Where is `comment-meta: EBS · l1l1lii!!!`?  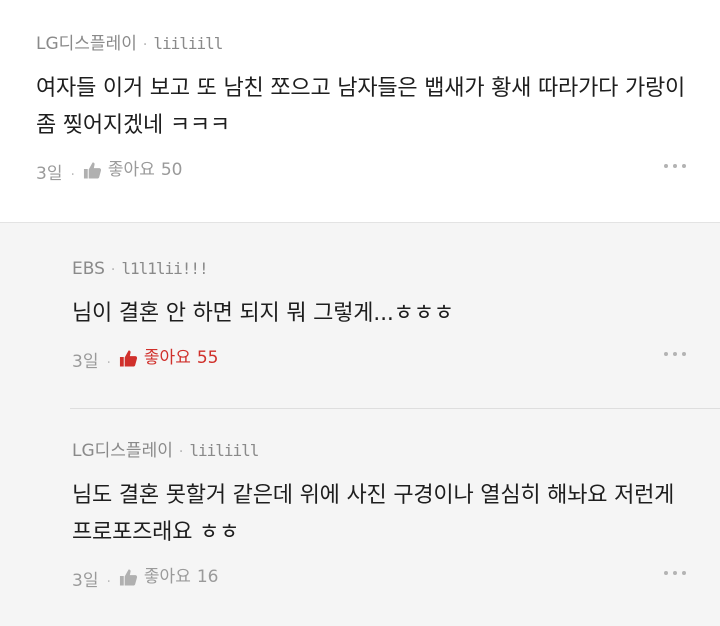
comment-meta: EBS · l1l1lii!!! is located at coordinates (396, 269).